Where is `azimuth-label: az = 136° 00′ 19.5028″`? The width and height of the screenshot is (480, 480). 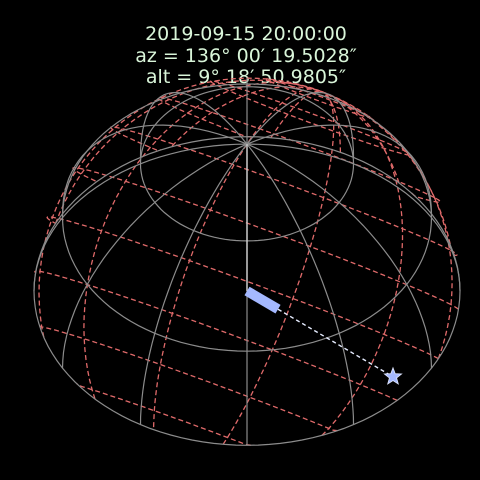 azimuth-label: az = 136° 00′ 19.5028″ is located at coordinates (246, 56).